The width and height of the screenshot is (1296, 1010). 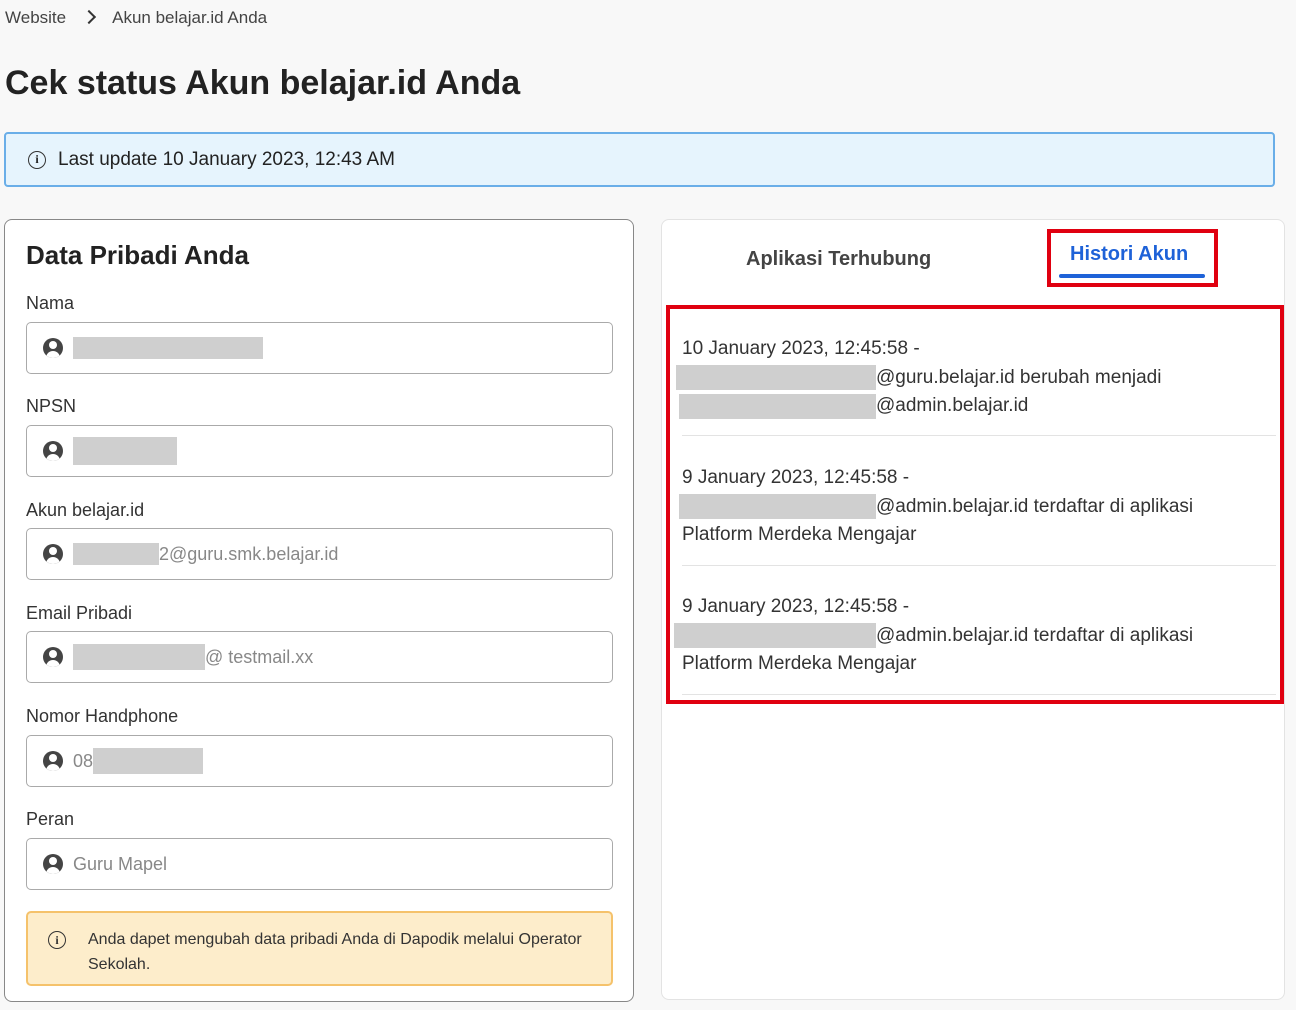 I want to click on npsn-label: NPSN, so click(x=51, y=406).